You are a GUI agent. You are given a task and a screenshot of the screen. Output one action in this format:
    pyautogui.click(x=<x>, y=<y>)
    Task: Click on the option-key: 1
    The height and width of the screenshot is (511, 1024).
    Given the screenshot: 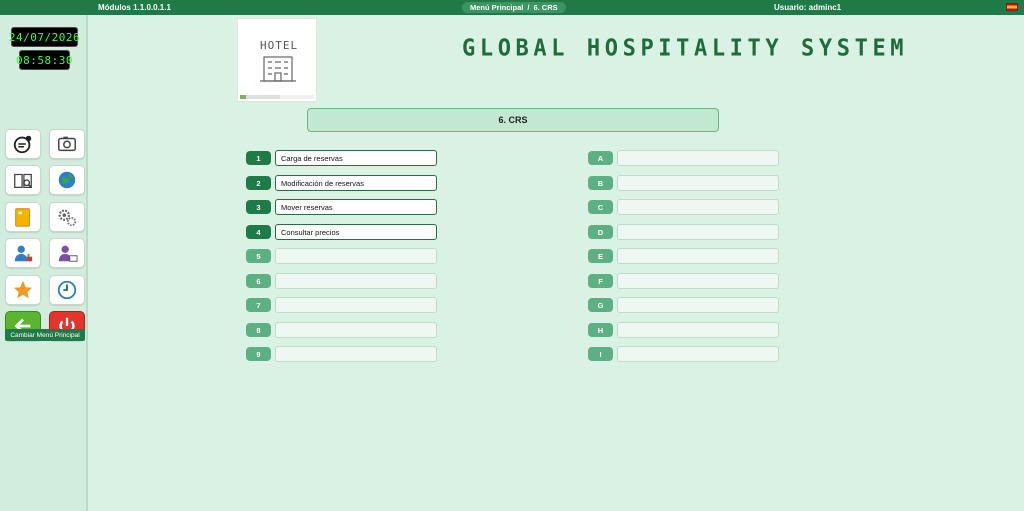 What is the action you would take?
    pyautogui.click(x=258, y=158)
    